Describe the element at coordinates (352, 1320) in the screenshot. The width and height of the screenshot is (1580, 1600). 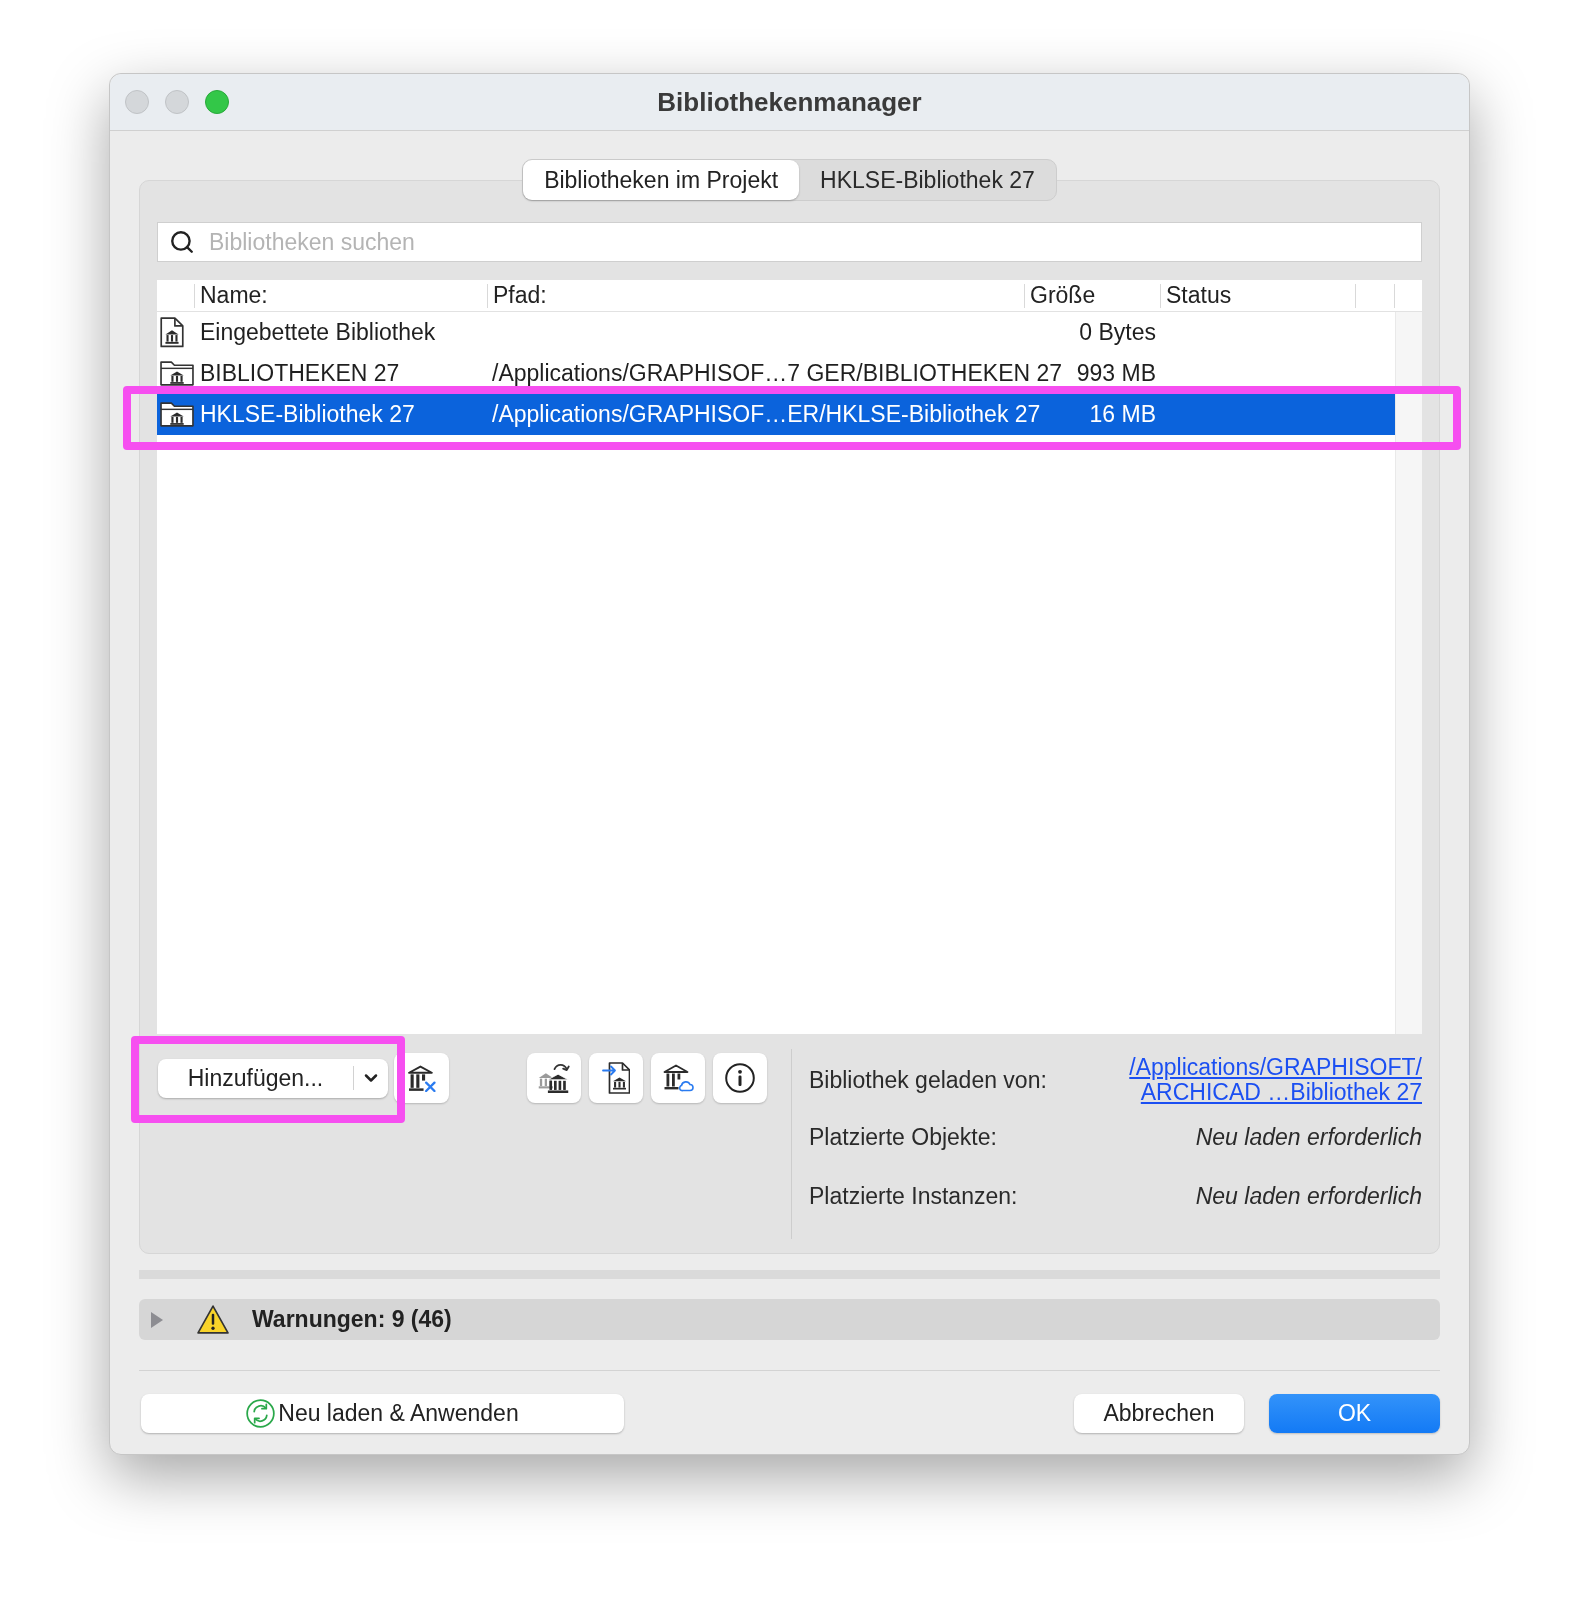
I see `warnings-summary: Warnungen: 9 (46)` at that location.